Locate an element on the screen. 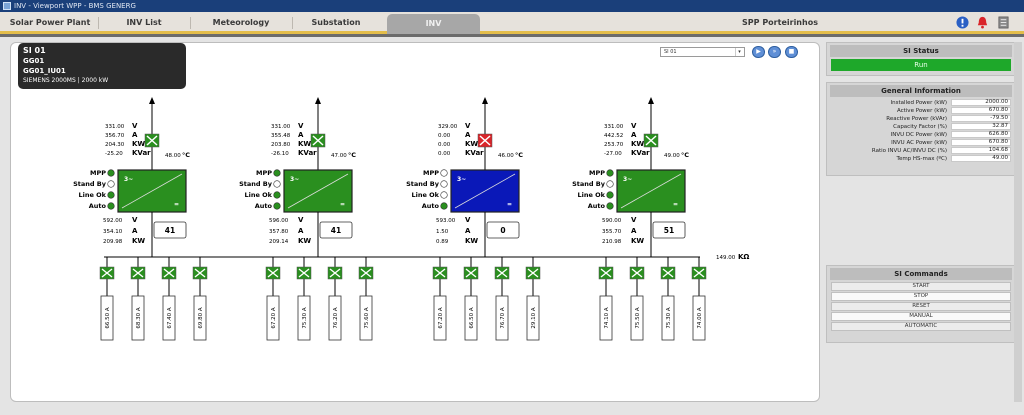 This screenshot has width=1024, height=415. ac-unit: A is located at coordinates (135, 135).